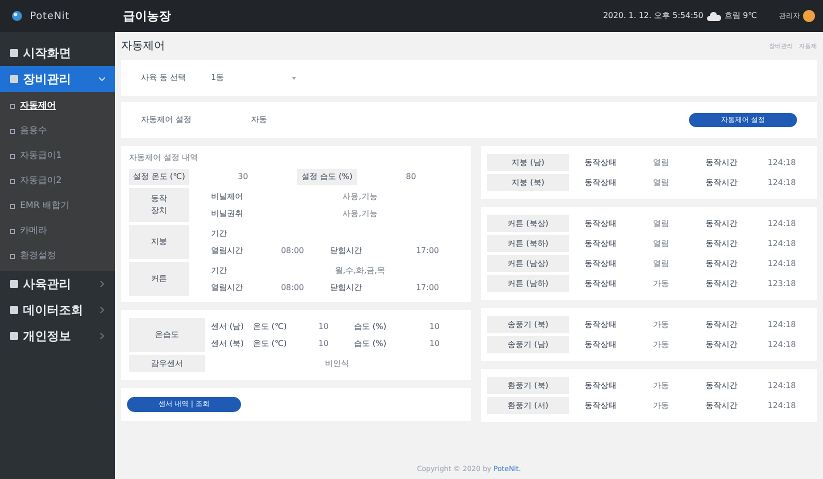 The image size is (823, 479). What do you see at coordinates (528, 182) in the screenshot?
I see `device-label: 지붕 (북)` at bounding box center [528, 182].